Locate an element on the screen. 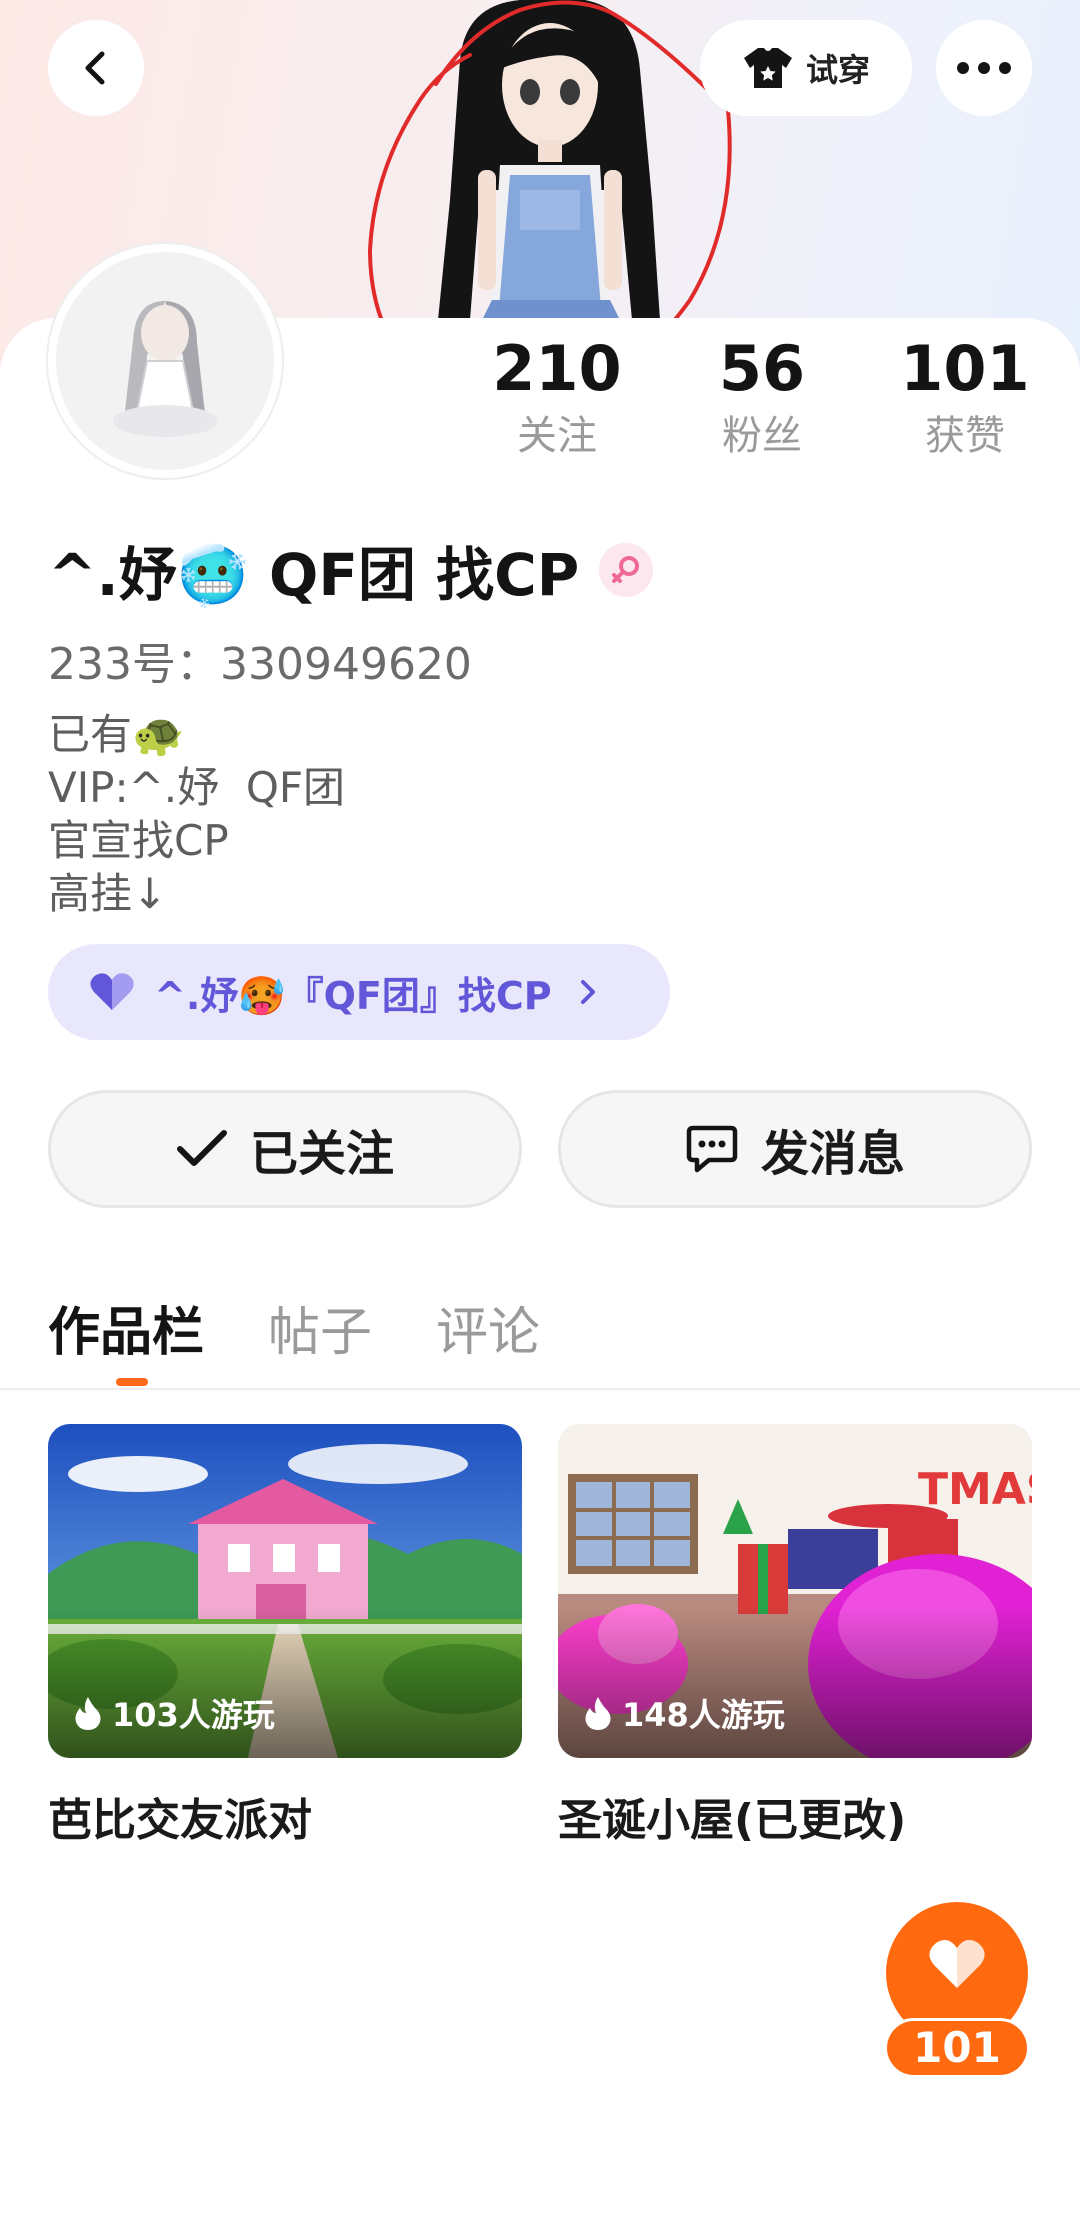 Image resolution: width=1080 pixels, height=2228 pixels. tshirt-icon is located at coordinates (767, 68).